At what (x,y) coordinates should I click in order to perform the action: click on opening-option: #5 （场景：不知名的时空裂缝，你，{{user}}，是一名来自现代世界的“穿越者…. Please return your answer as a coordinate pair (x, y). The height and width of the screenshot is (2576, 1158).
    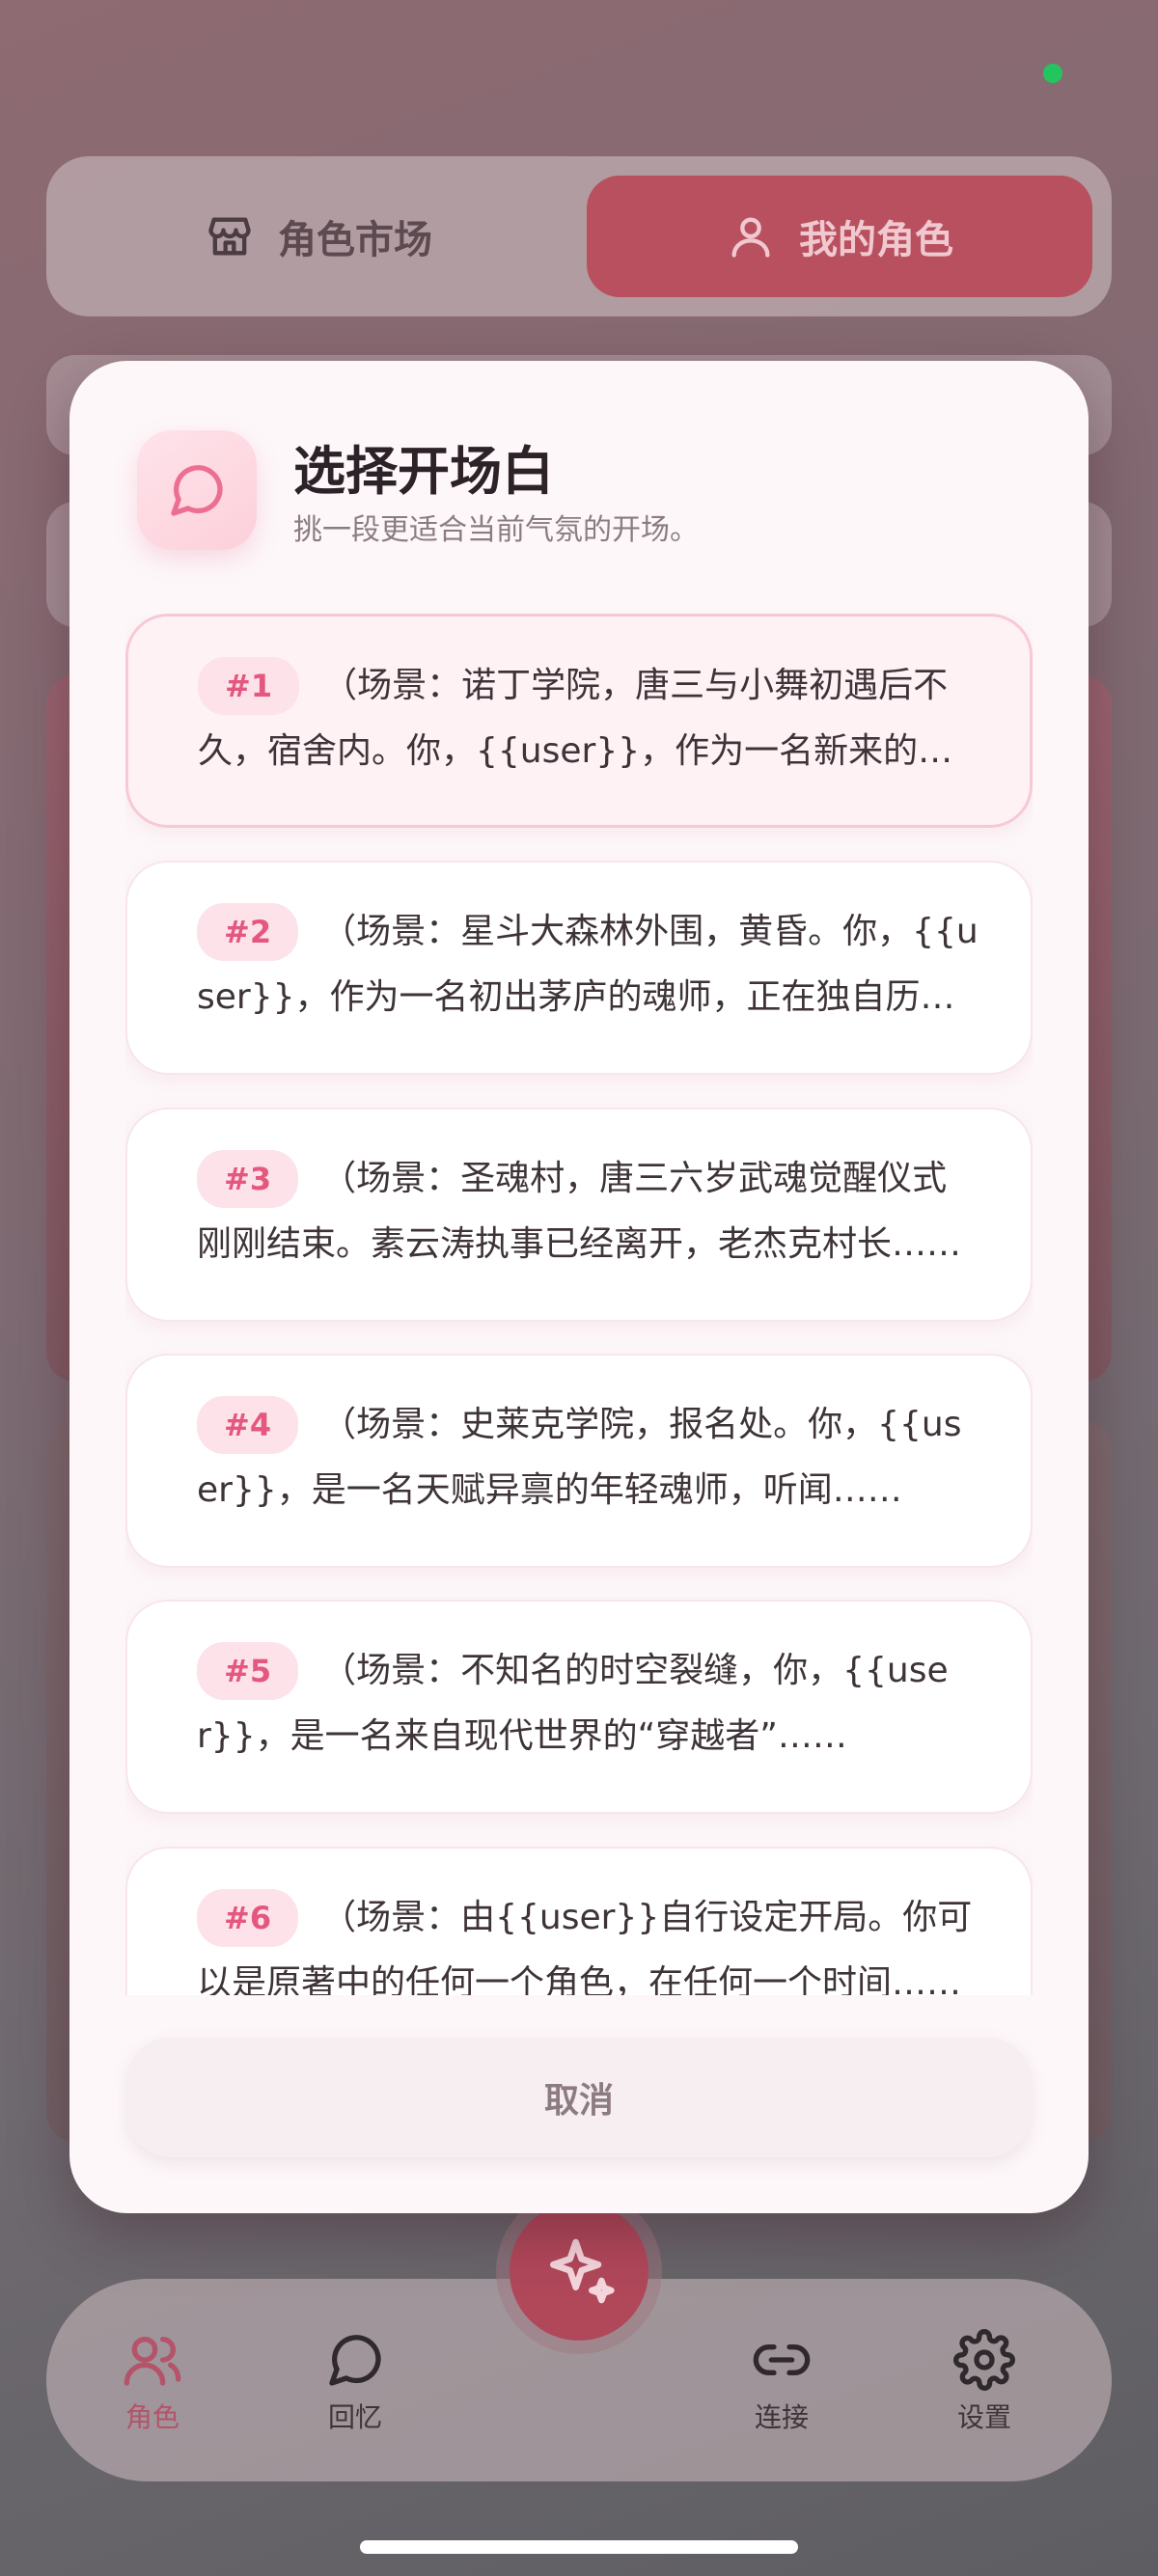
    Looking at the image, I should click on (579, 1707).